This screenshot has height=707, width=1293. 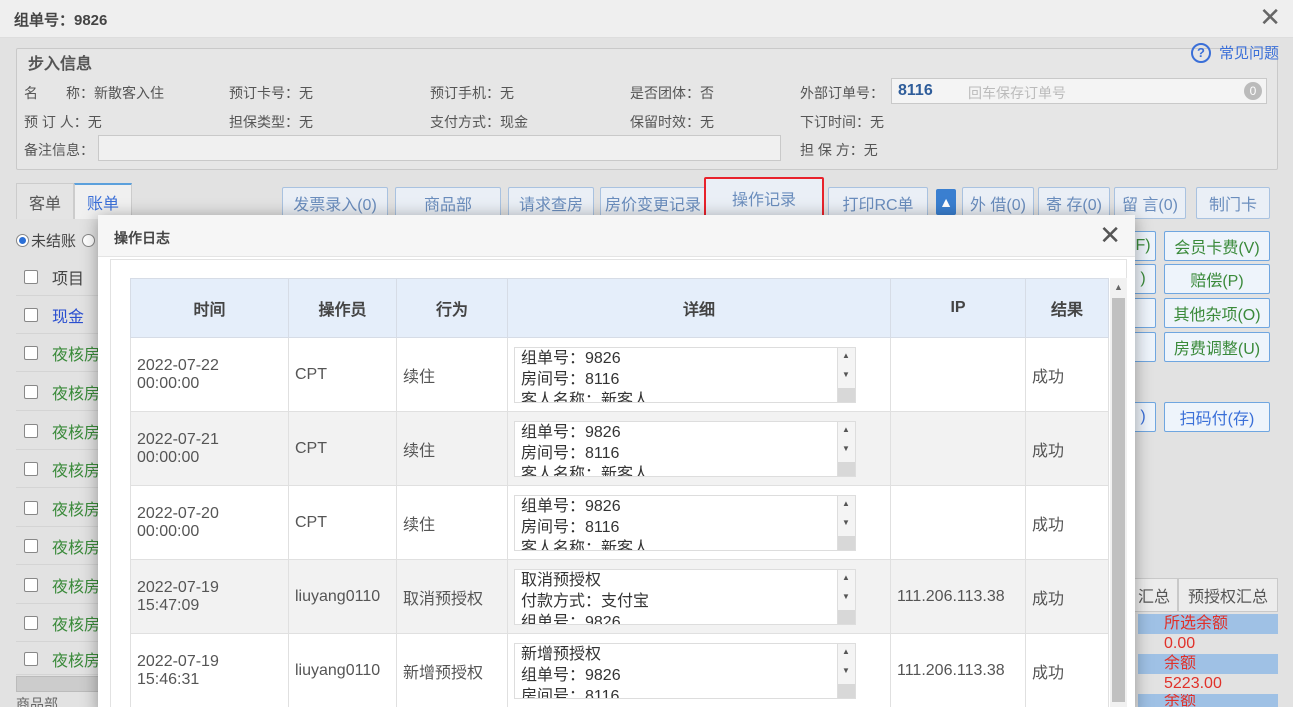 I want to click on tab-summary: 汇总, so click(x=1154, y=595).